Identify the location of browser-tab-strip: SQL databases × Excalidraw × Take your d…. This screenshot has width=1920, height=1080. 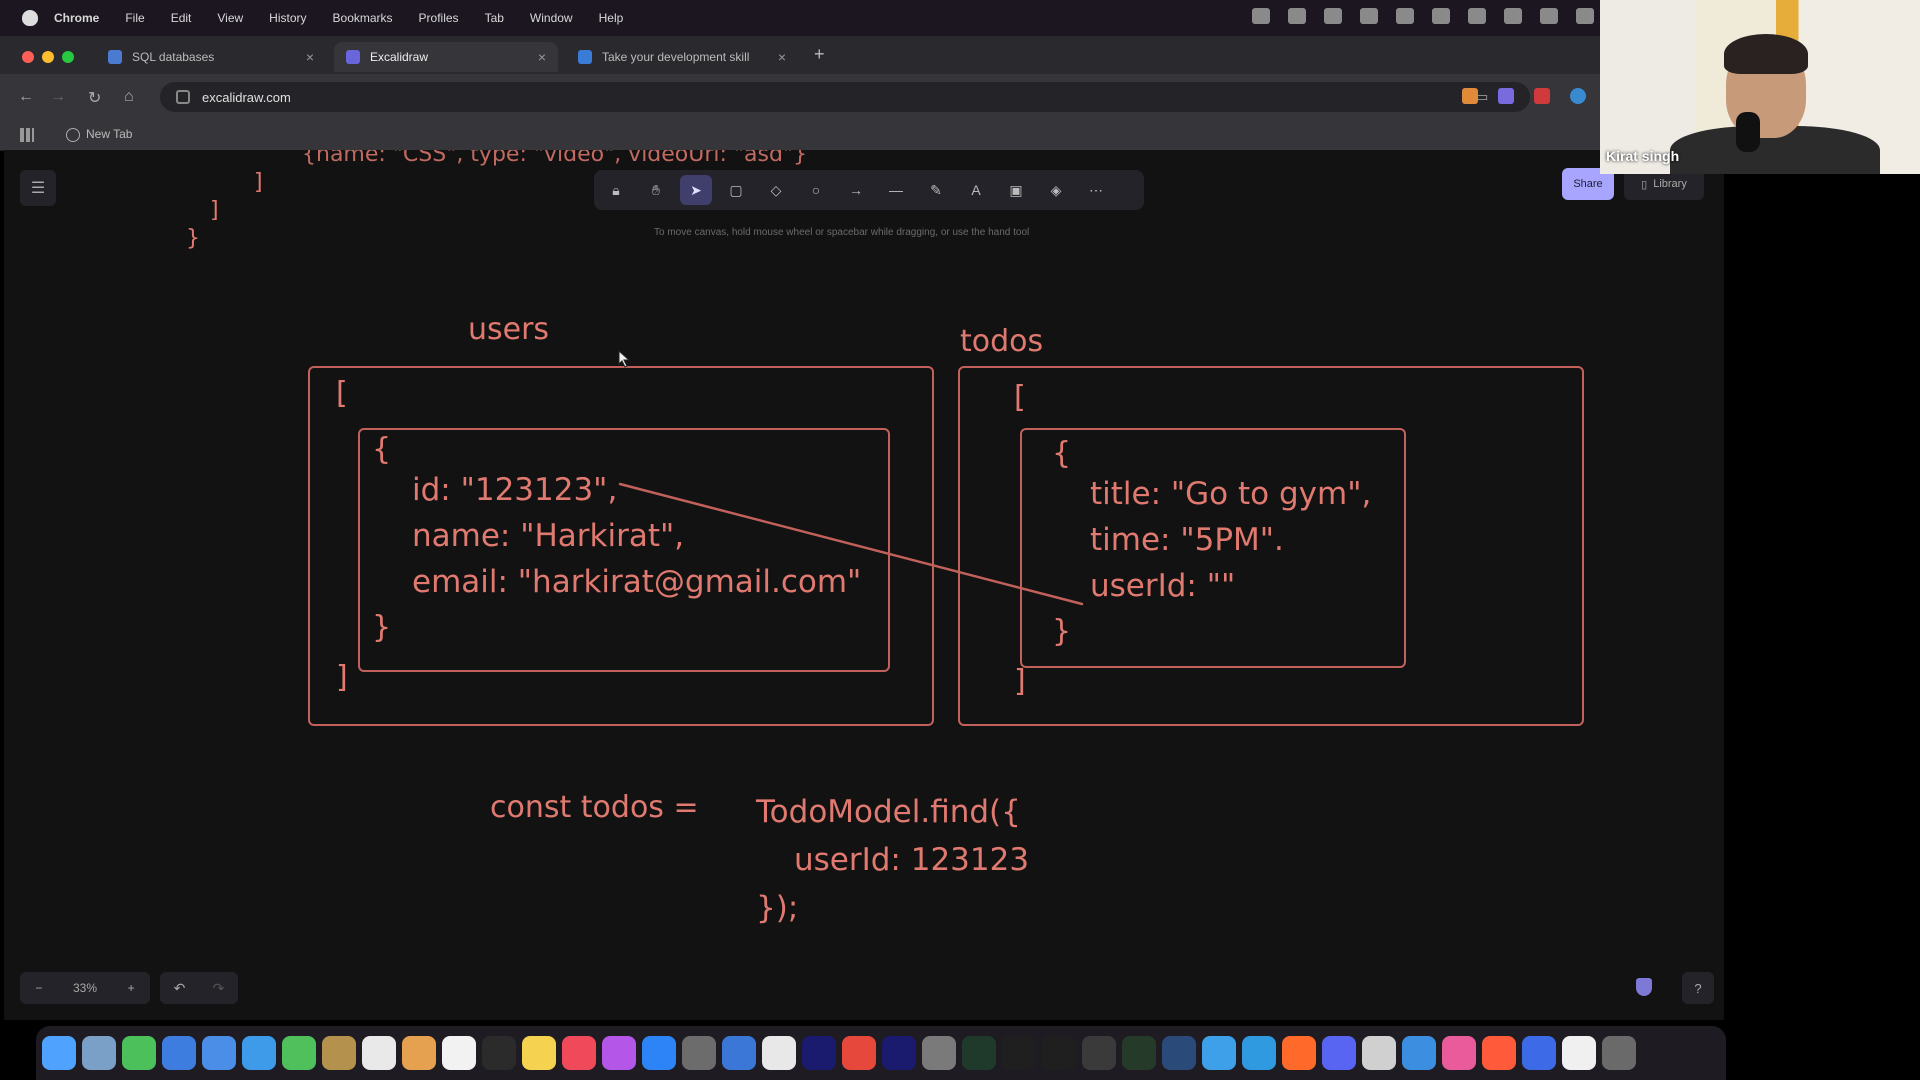
(800, 55).